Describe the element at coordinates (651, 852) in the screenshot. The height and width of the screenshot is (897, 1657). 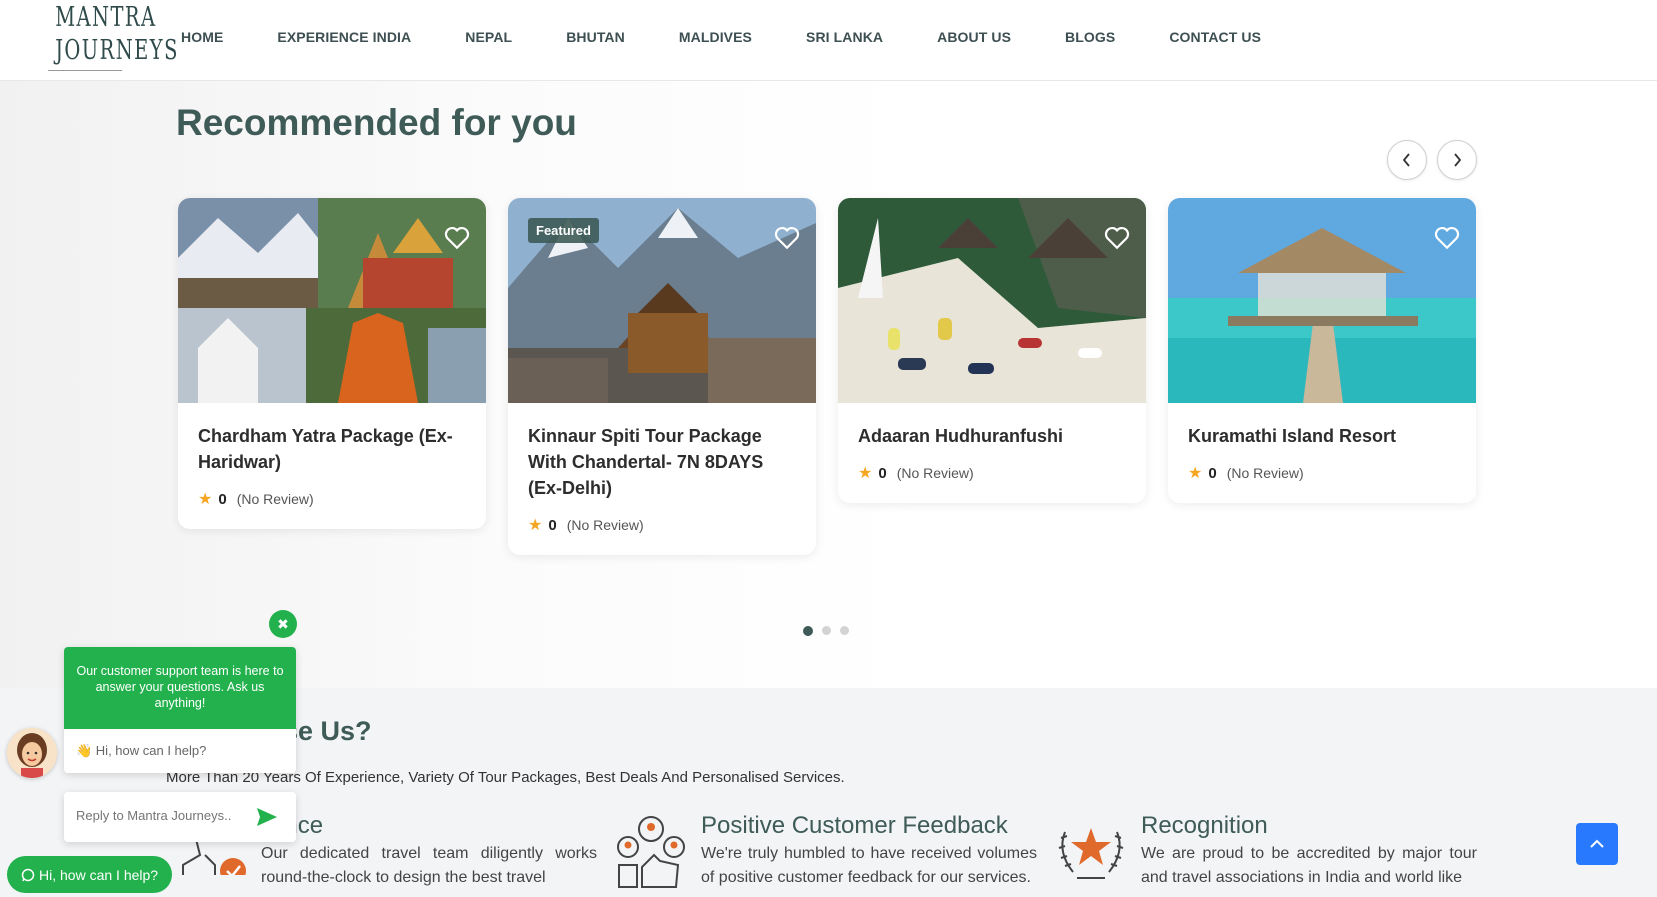
I see `customer-feedback-icon` at that location.